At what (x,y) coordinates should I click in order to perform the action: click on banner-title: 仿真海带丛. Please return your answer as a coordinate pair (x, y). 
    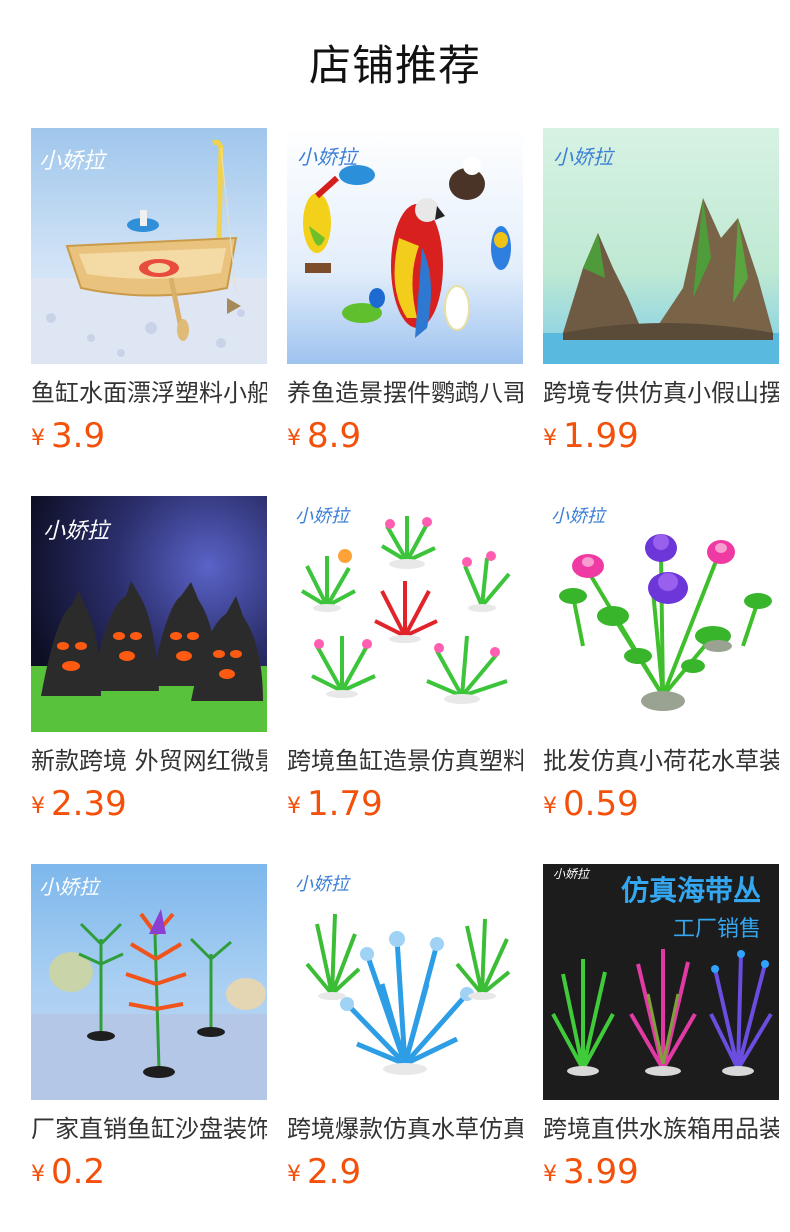
    Looking at the image, I should click on (691, 890).